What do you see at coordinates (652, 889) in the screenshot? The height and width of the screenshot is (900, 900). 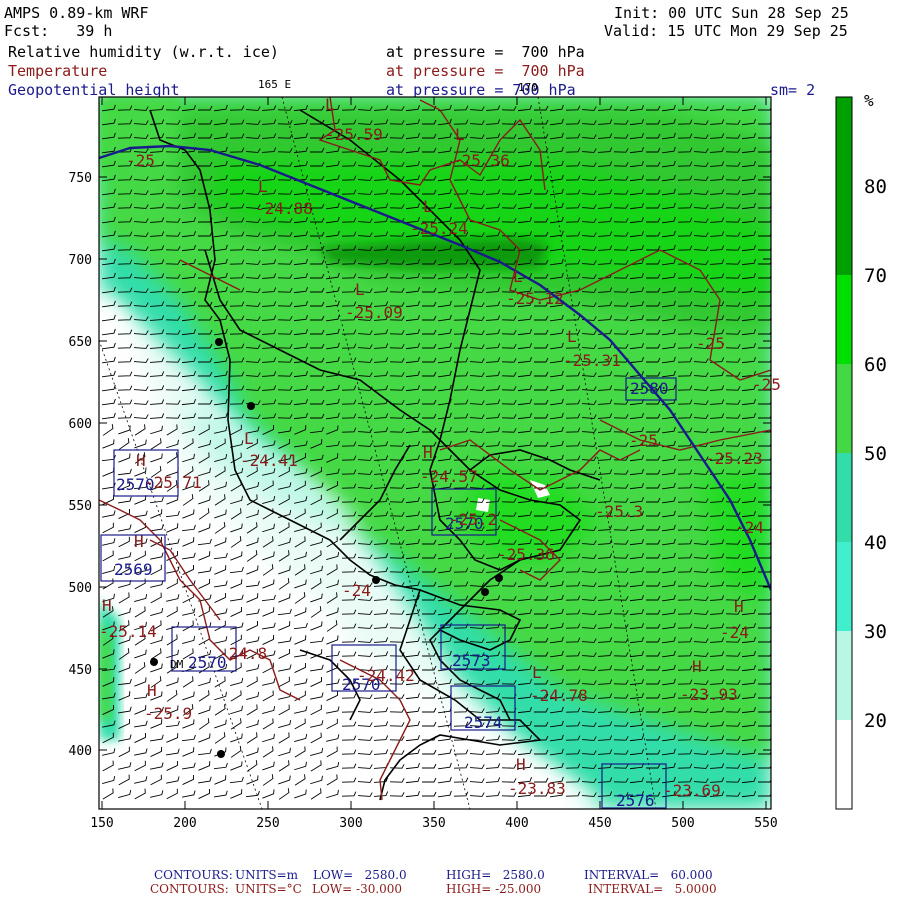 I see `footer-temp-interval: INTERVAL= 5.0000` at bounding box center [652, 889].